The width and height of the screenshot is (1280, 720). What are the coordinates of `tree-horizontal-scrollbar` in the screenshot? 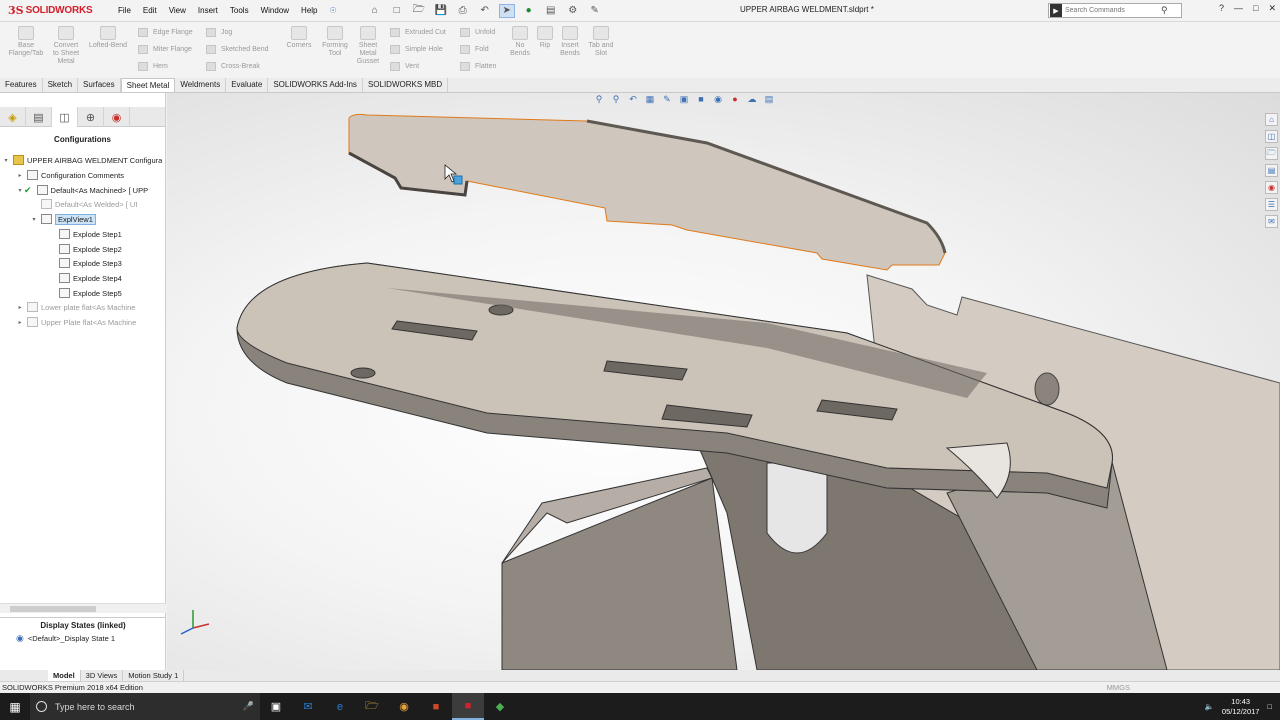 It's located at (83, 608).